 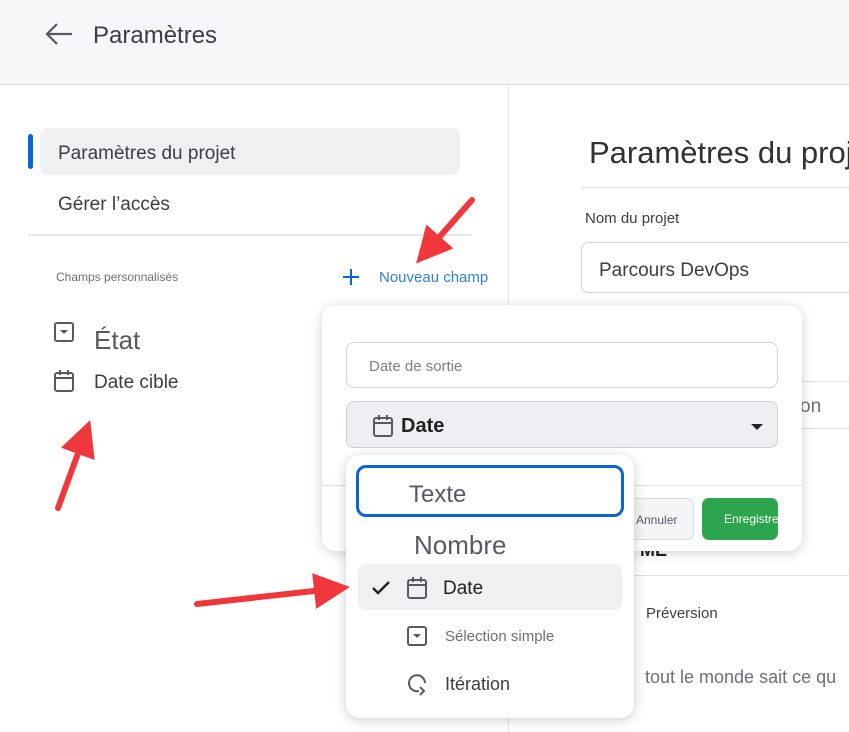 I want to click on main-title: Paramètres du proj, so click(x=719, y=152).